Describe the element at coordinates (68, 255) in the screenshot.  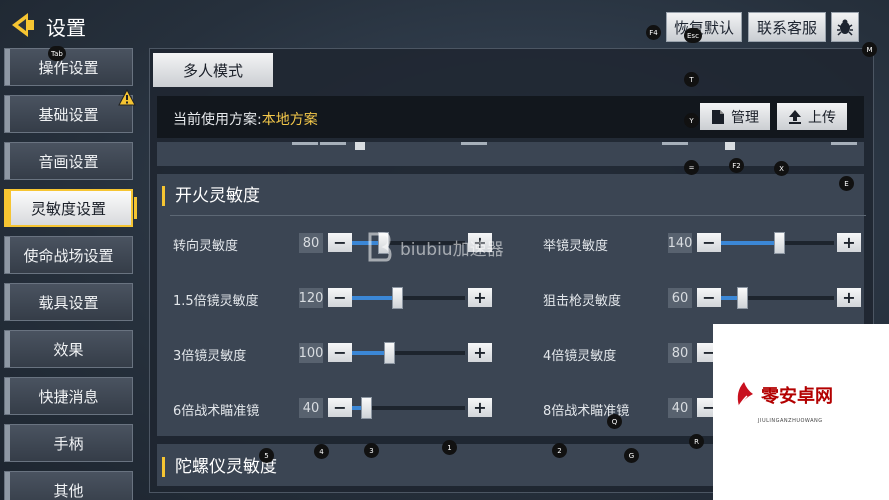
I see `sidebar-item-battlefield: 使命战场设置` at that location.